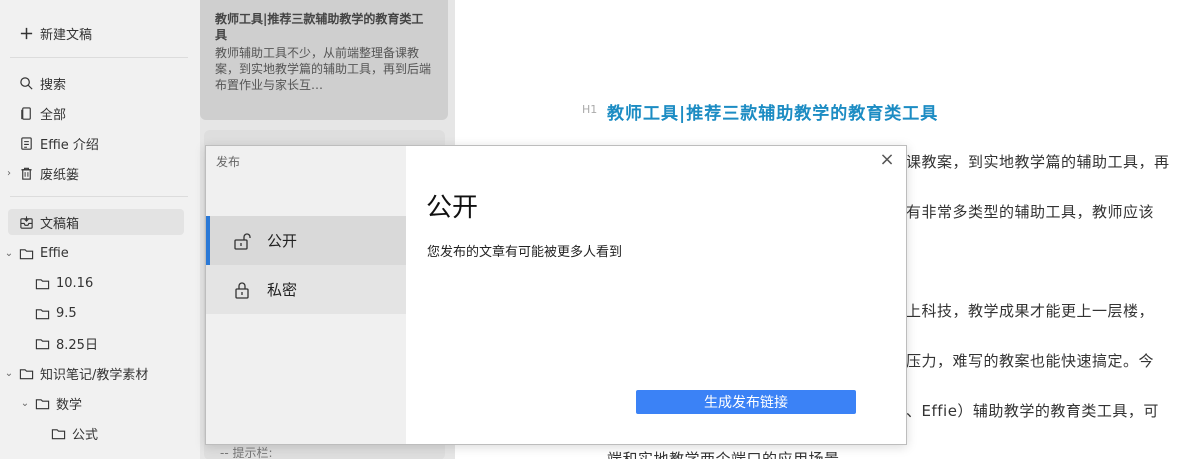 The height and width of the screenshot is (459, 1199). Describe the element at coordinates (1038, 161) in the screenshot. I see `document-line: 课教案，到实地教学篇的辅助工具，再` at that location.